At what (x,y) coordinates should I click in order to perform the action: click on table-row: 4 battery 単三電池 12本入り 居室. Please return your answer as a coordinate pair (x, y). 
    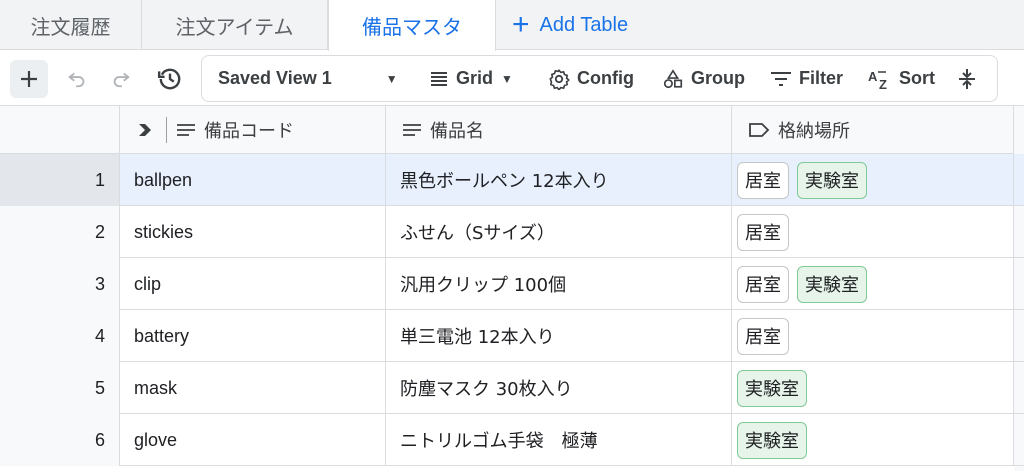
    Looking at the image, I should click on (512, 336).